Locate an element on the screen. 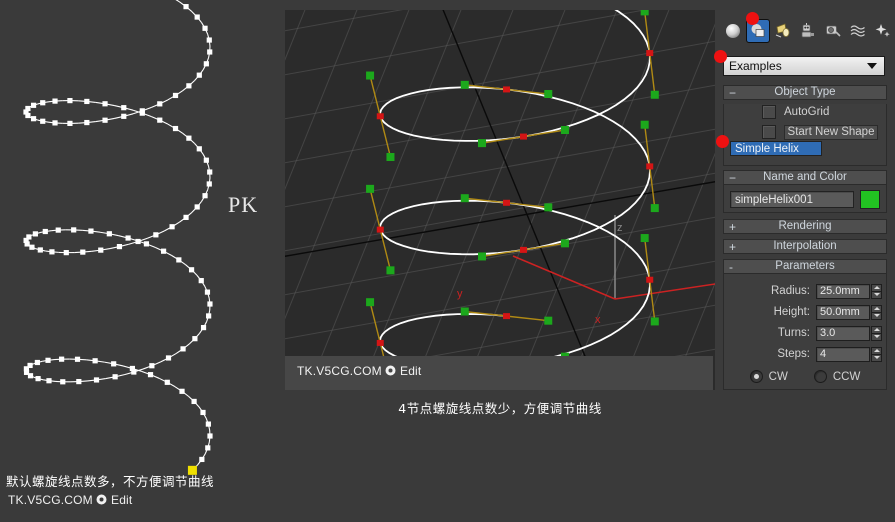  object-type-rollout-header: − Object Type is located at coordinates (805, 92).